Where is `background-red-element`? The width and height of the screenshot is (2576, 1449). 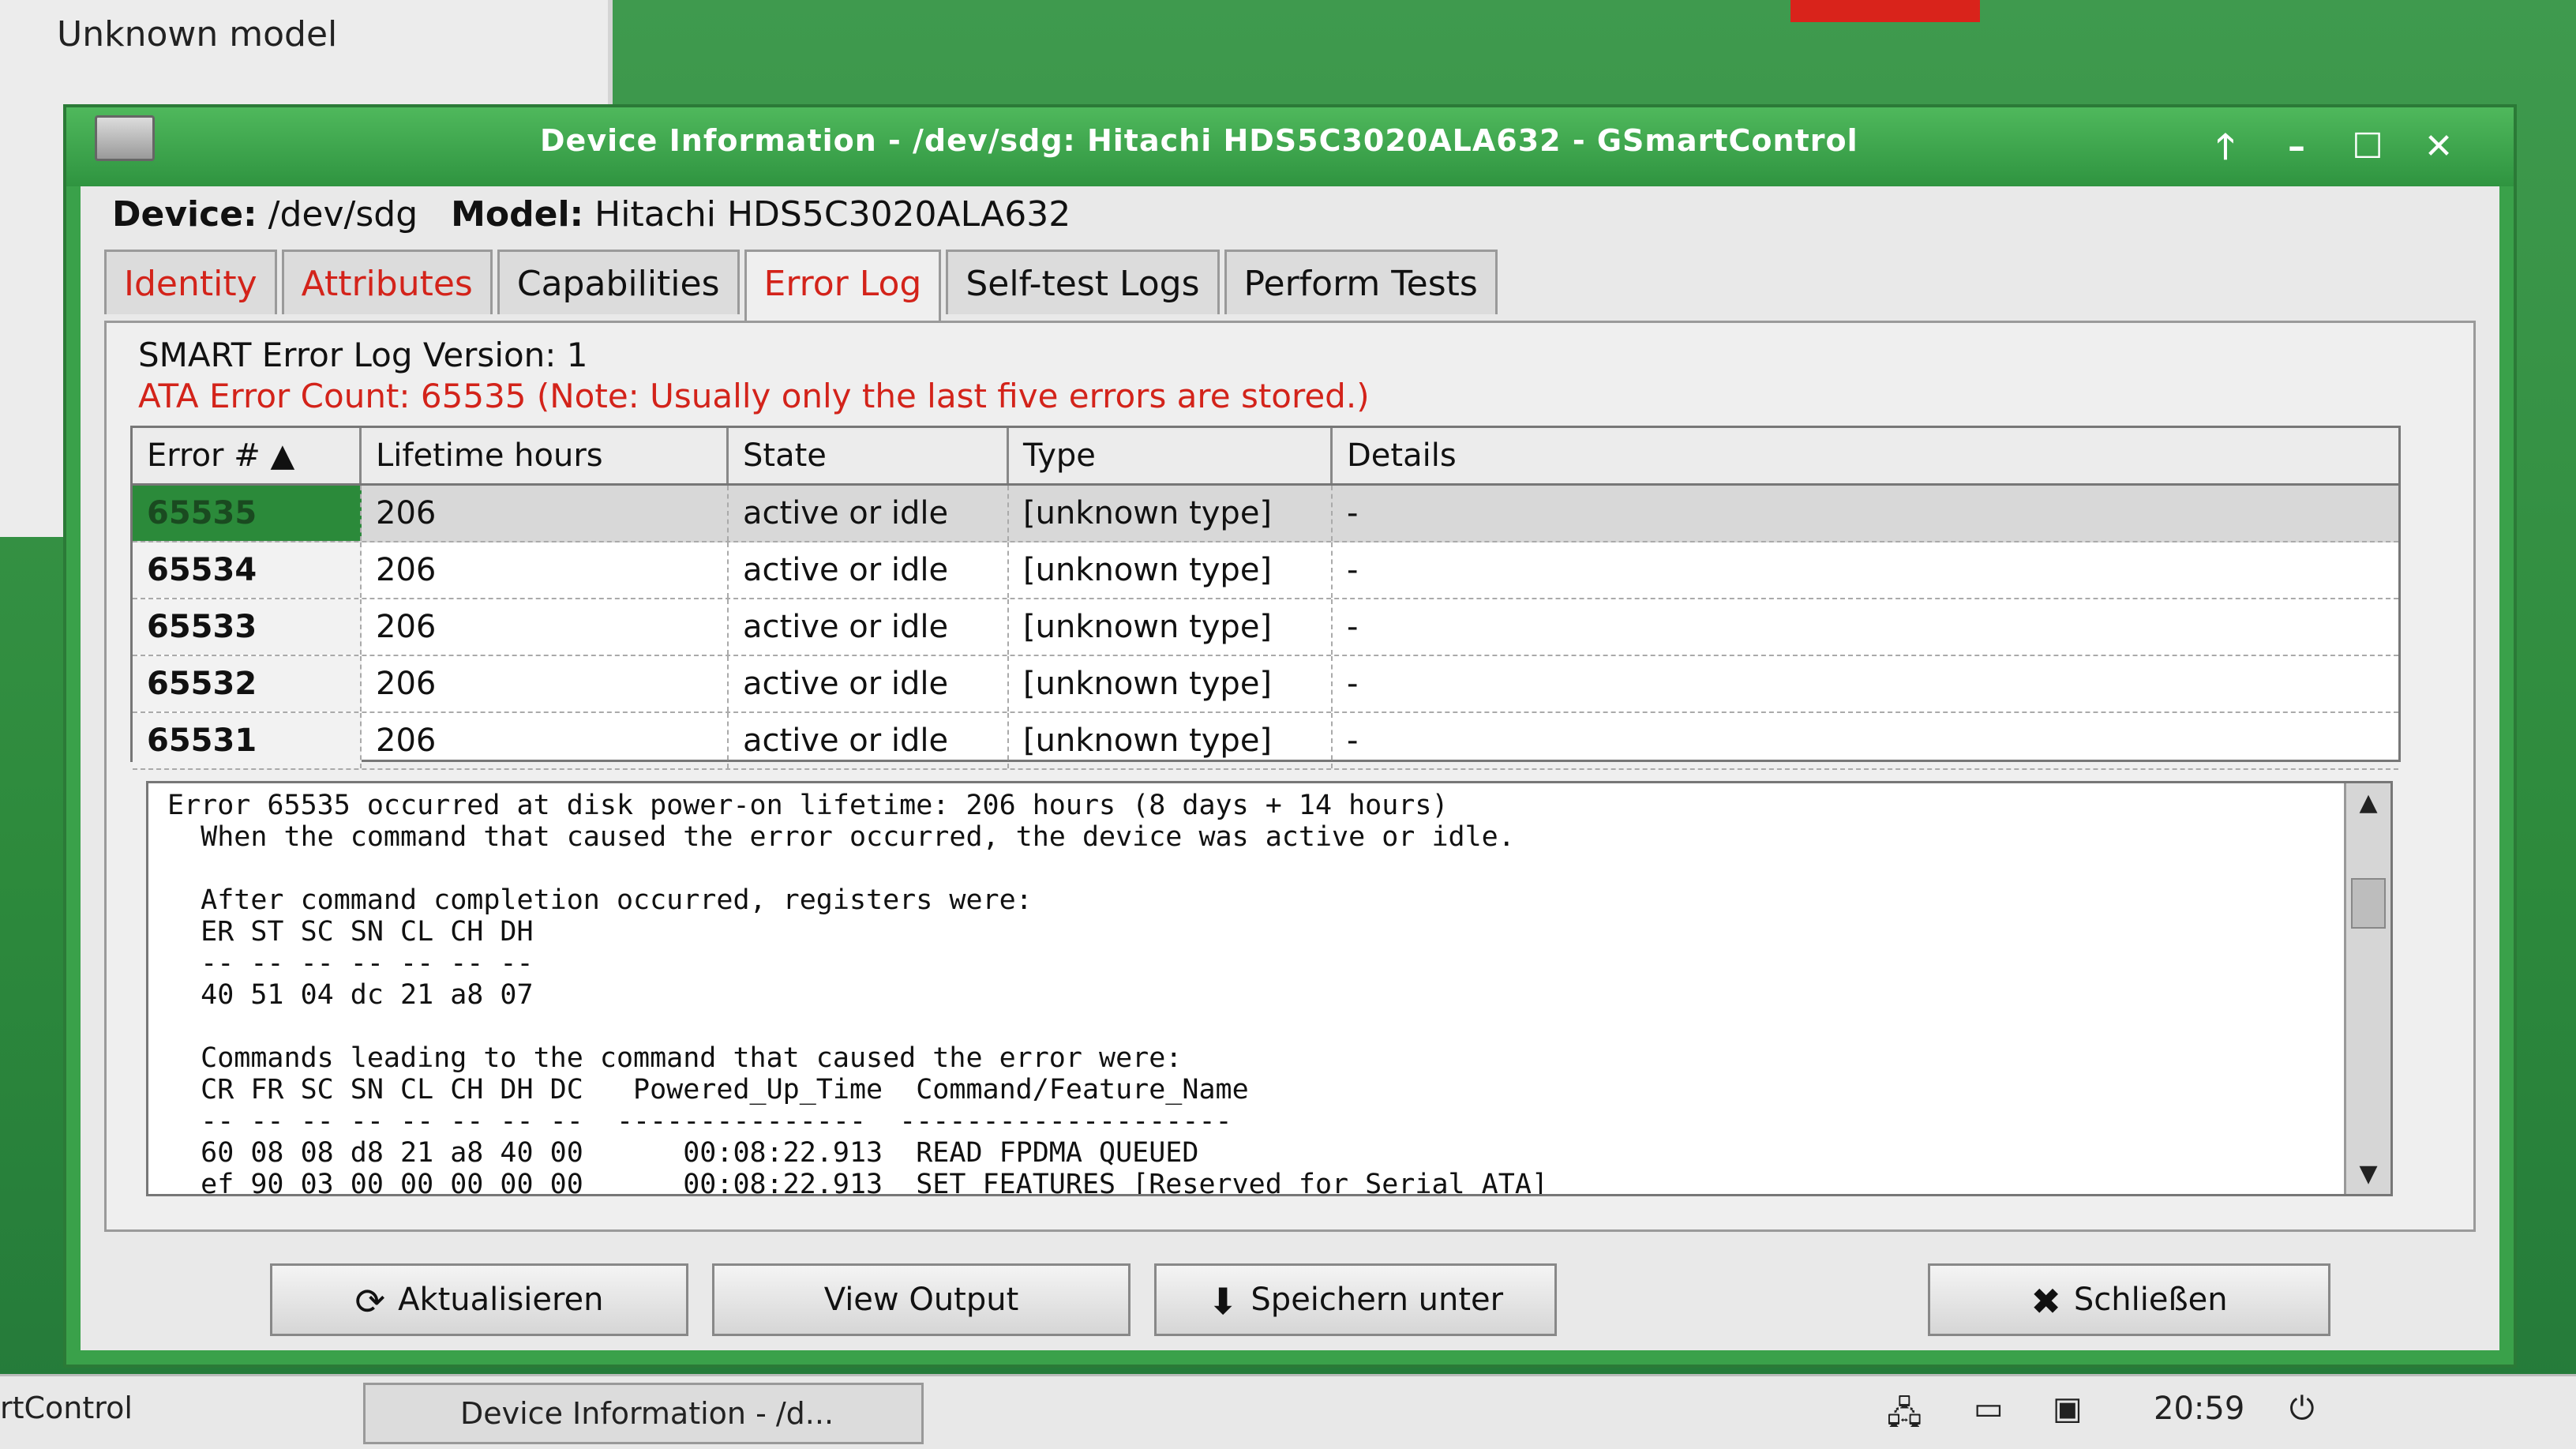
background-red-element is located at coordinates (1885, 11).